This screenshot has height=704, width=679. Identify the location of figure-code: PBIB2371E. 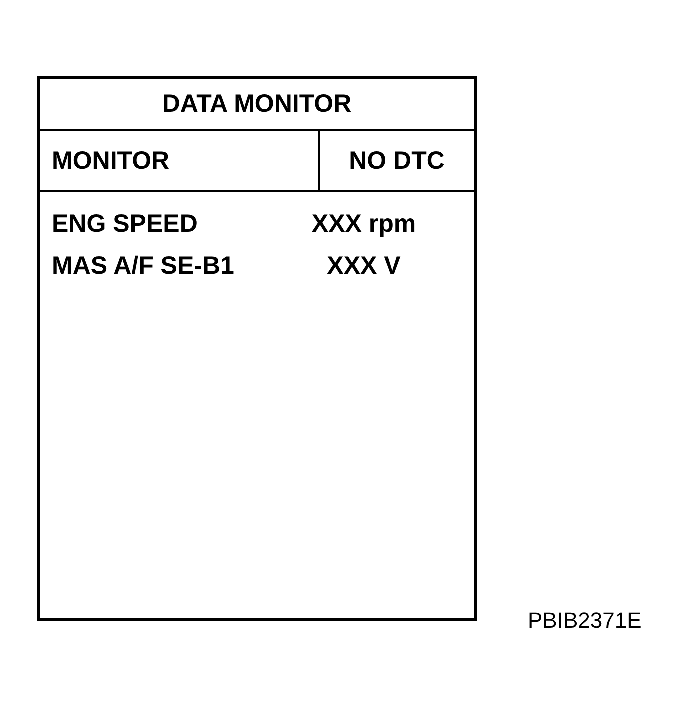
(585, 621).